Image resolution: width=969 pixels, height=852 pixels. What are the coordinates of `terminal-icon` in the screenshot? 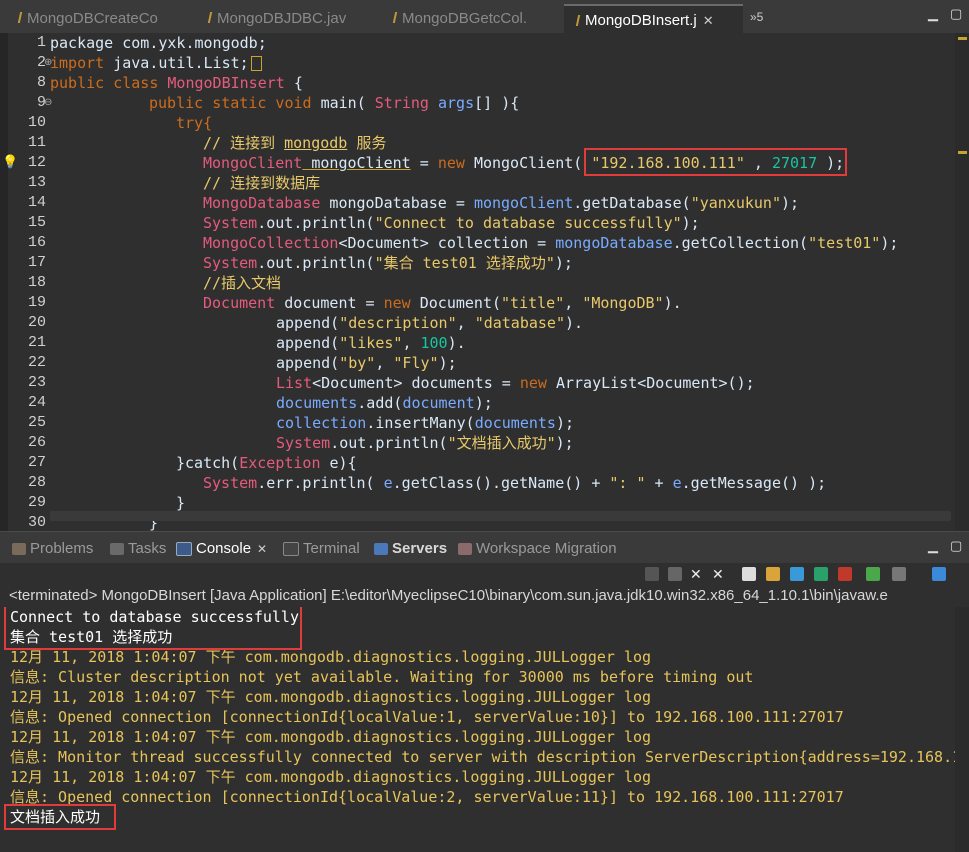 It's located at (291, 548).